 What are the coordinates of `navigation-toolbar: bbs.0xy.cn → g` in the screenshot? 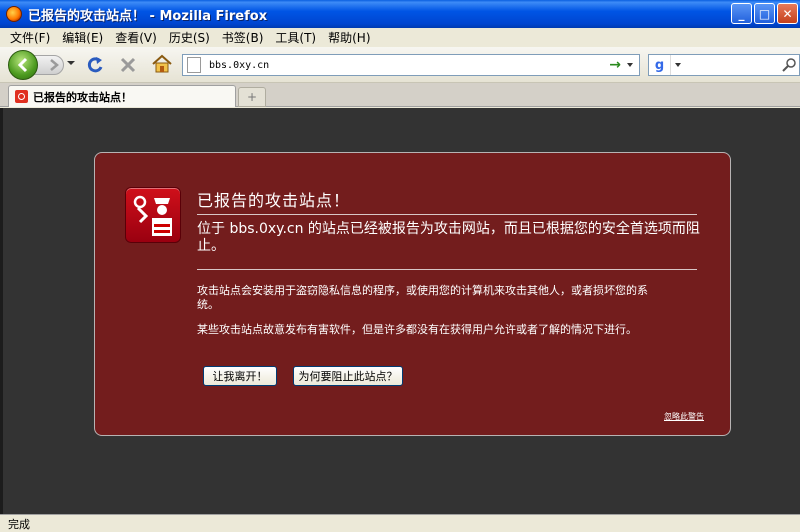 It's located at (400, 65).